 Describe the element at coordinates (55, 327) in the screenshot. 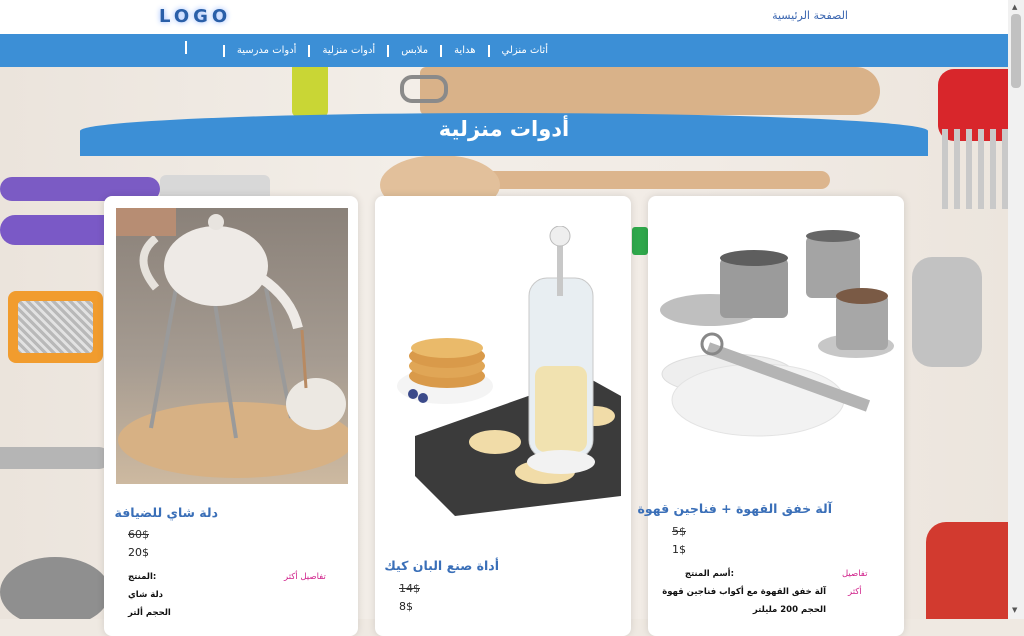

I see `grater-mesh-decoration` at that location.